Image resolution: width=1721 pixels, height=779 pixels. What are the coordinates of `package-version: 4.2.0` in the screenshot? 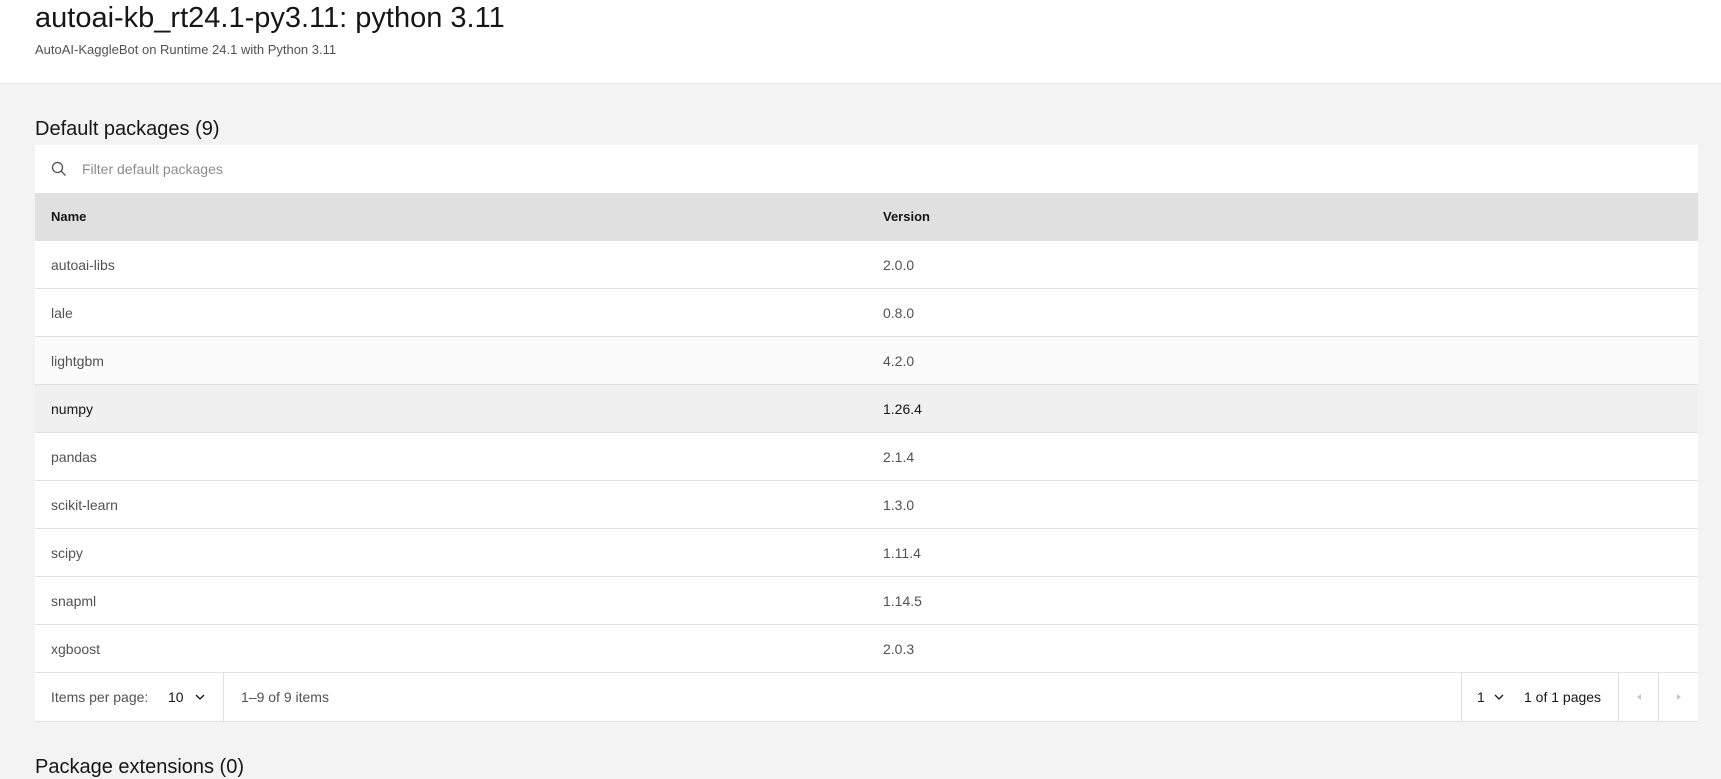 It's located at (899, 361).